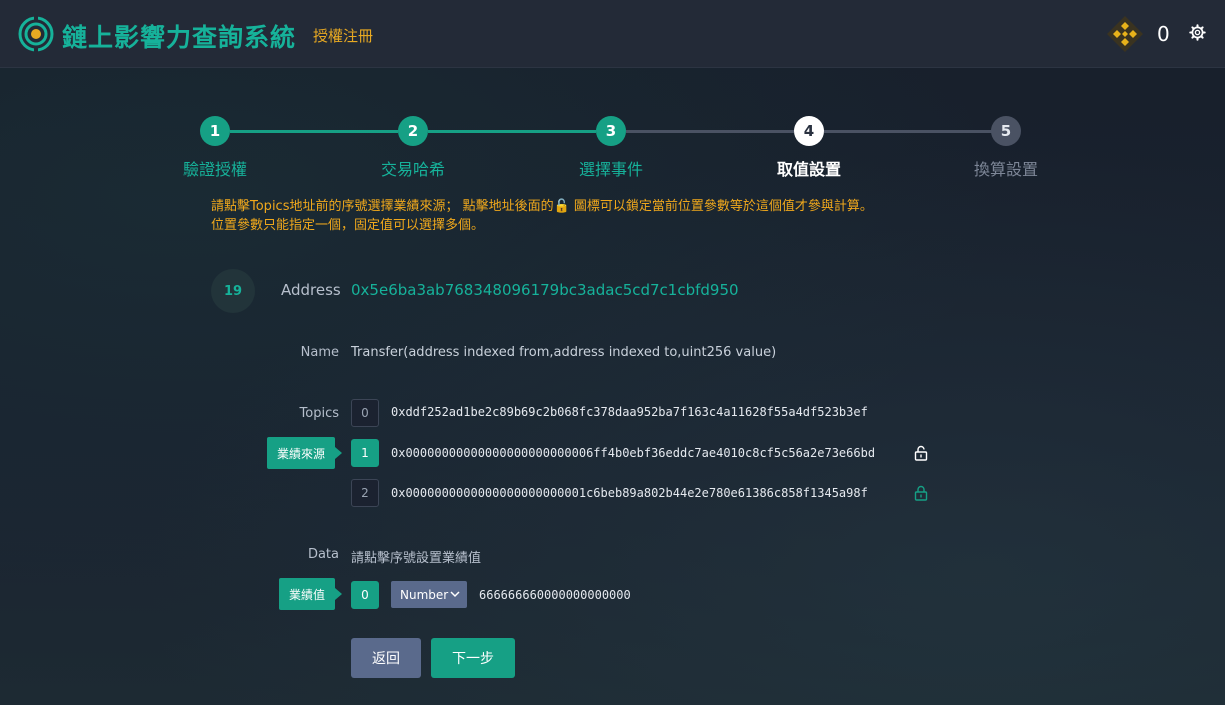 This screenshot has height=705, width=1225. I want to click on step-5-circle: 5, so click(1006, 131).